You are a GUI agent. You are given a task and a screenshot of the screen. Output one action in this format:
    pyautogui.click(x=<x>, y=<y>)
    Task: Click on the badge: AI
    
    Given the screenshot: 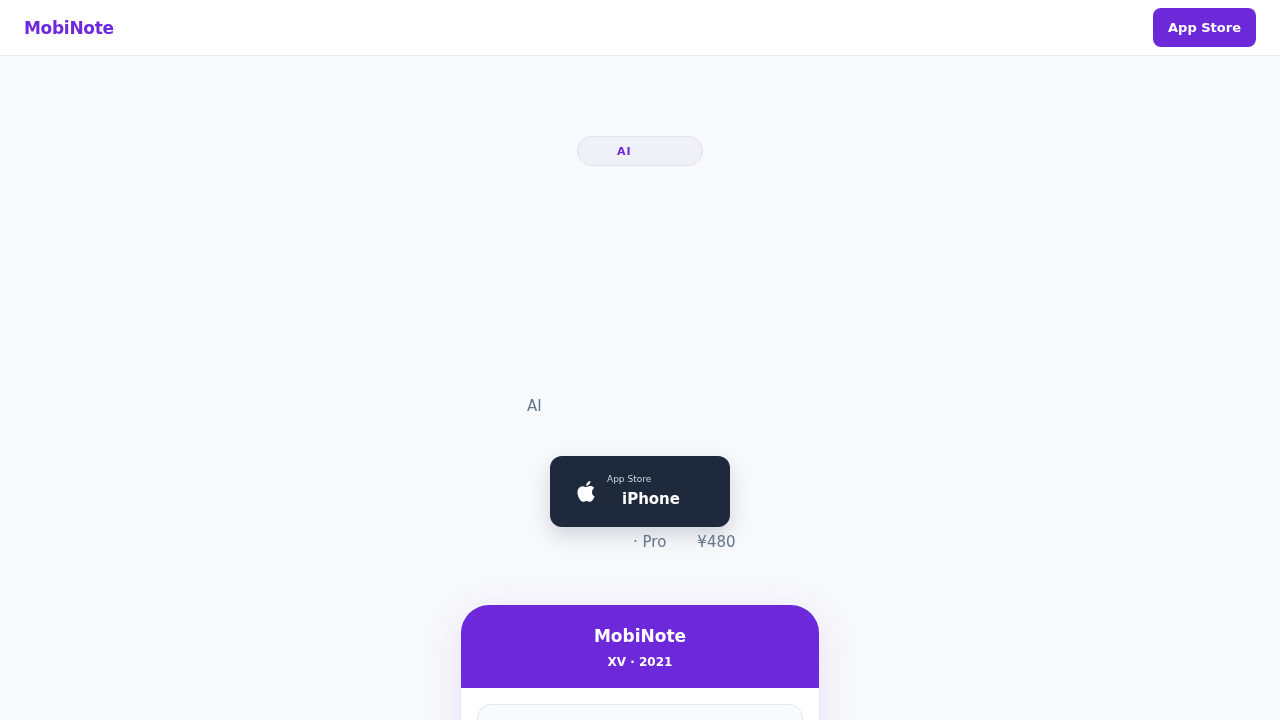 What is the action you would take?
    pyautogui.click(x=640, y=151)
    